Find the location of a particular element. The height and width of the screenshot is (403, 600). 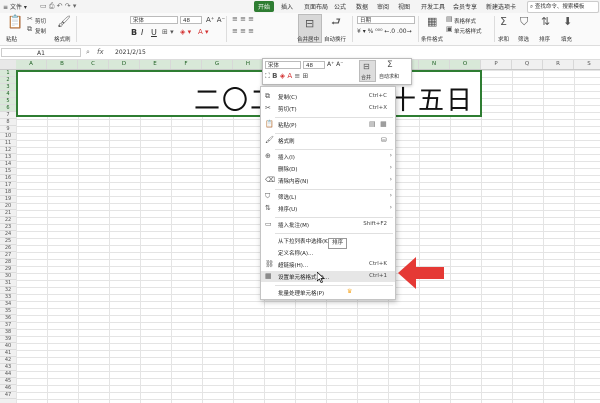

font-name-select: 宋体 is located at coordinates (154, 20).